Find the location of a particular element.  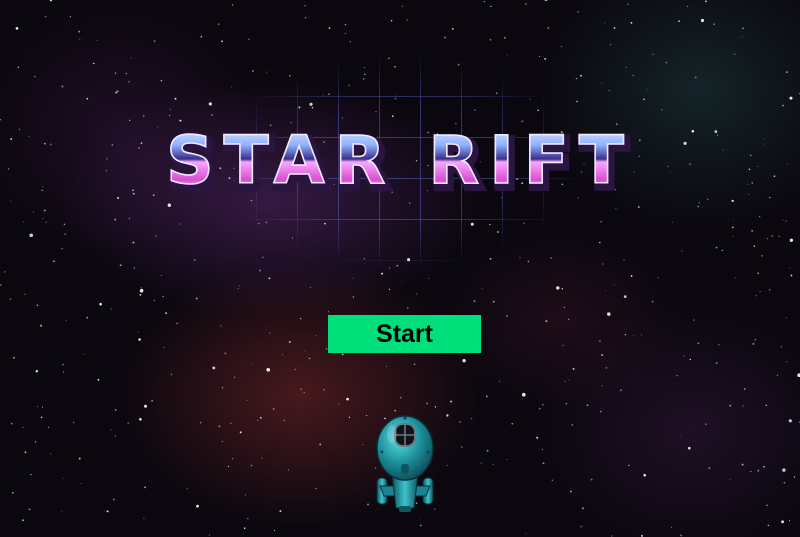

game-title: STAR RIFT is located at coordinates (400, 160).